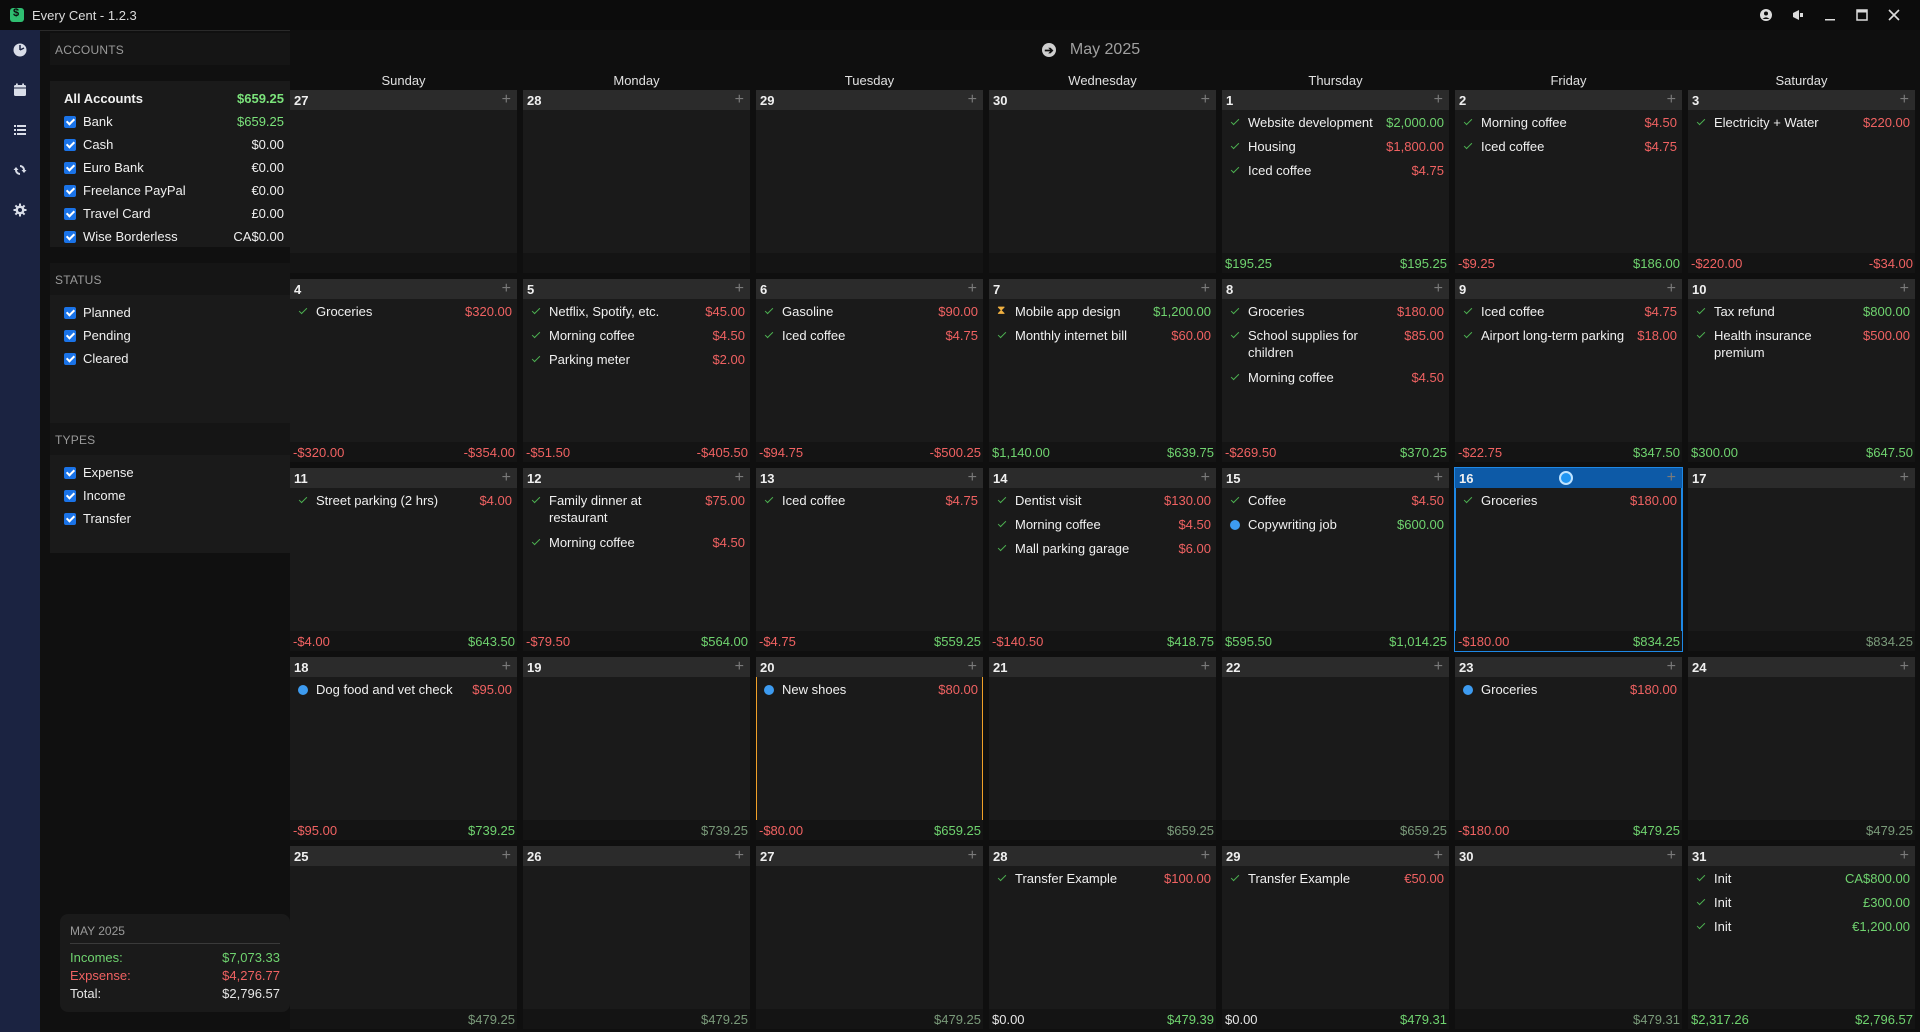 This screenshot has height=1032, width=1920. I want to click on day-cell: 16 + Groceries $180.00 -$180.00 $834.25, so click(1568, 559).